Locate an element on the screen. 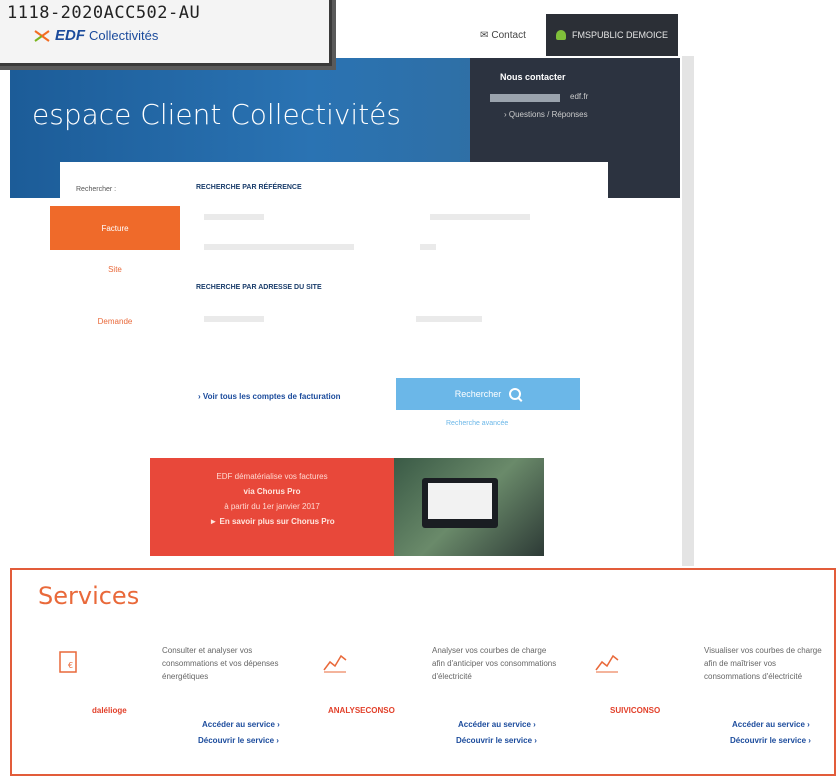 The width and height of the screenshot is (836, 778). services-title: Services is located at coordinates (89, 596).